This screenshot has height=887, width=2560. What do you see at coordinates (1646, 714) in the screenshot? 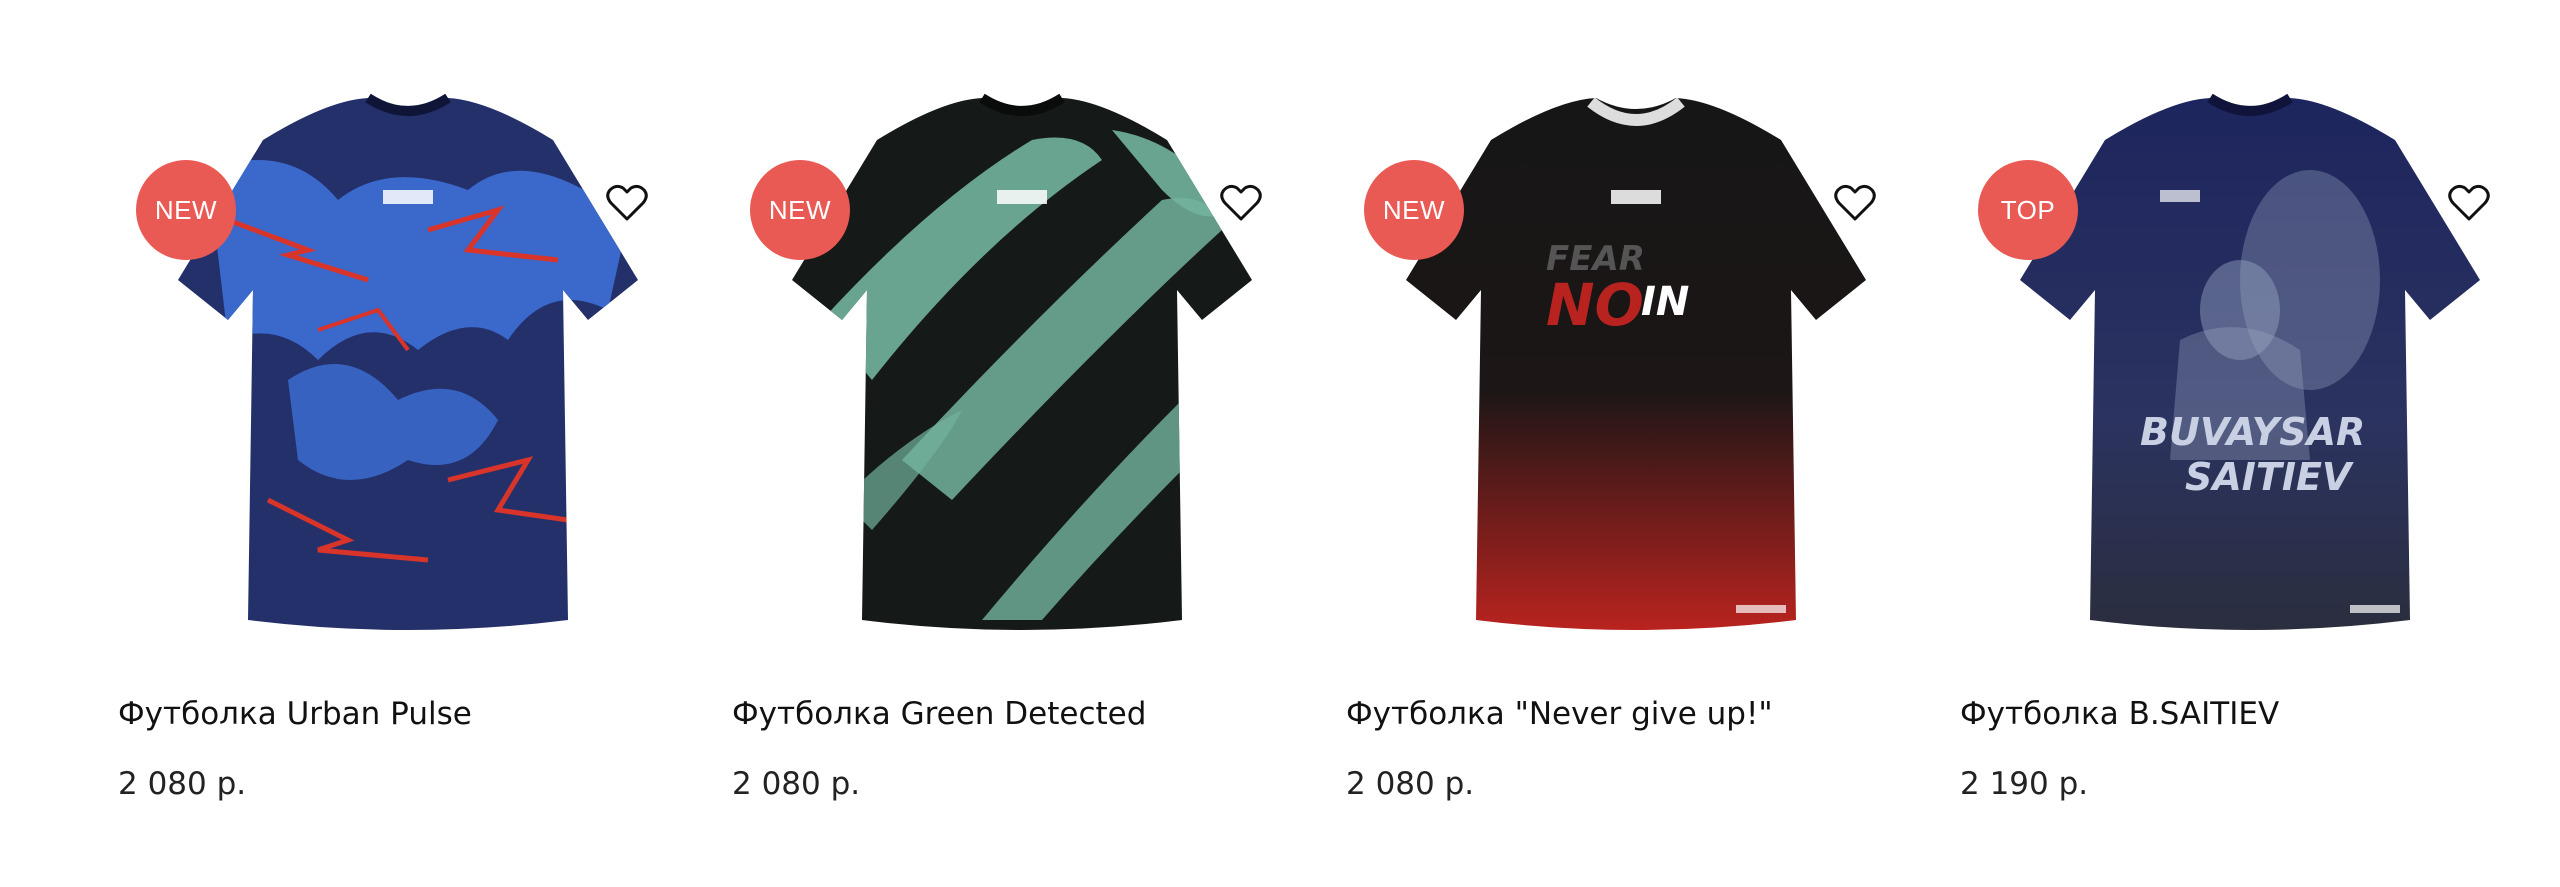
I see `product-title: Футболка "Never give up!"` at bounding box center [1646, 714].